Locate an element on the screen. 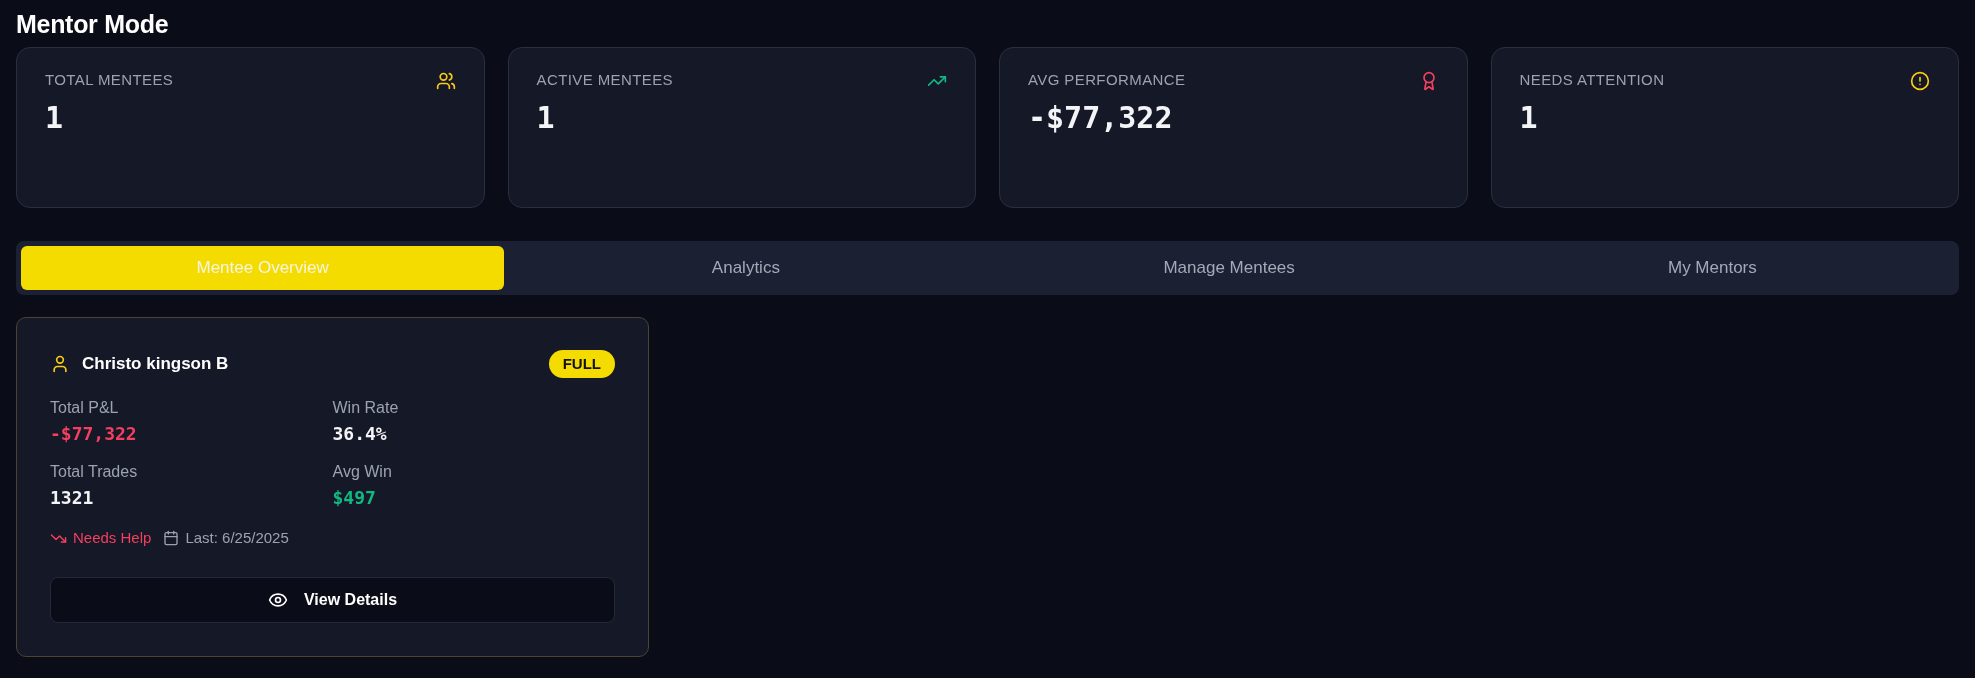  stat-value: -$77,322 is located at coordinates (1100, 118).